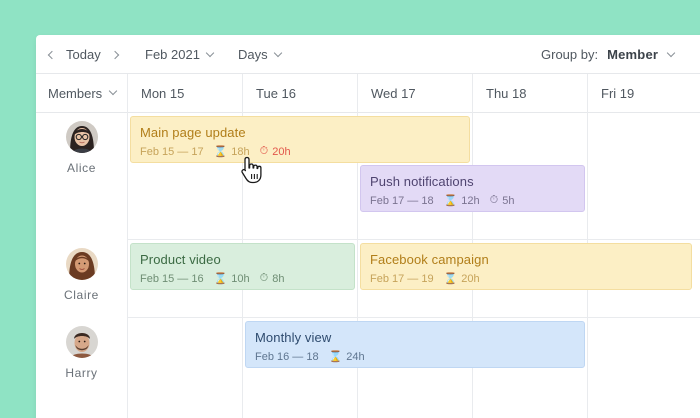  What do you see at coordinates (393, 93) in the screenshot?
I see `day-label: Wed 17` at bounding box center [393, 93].